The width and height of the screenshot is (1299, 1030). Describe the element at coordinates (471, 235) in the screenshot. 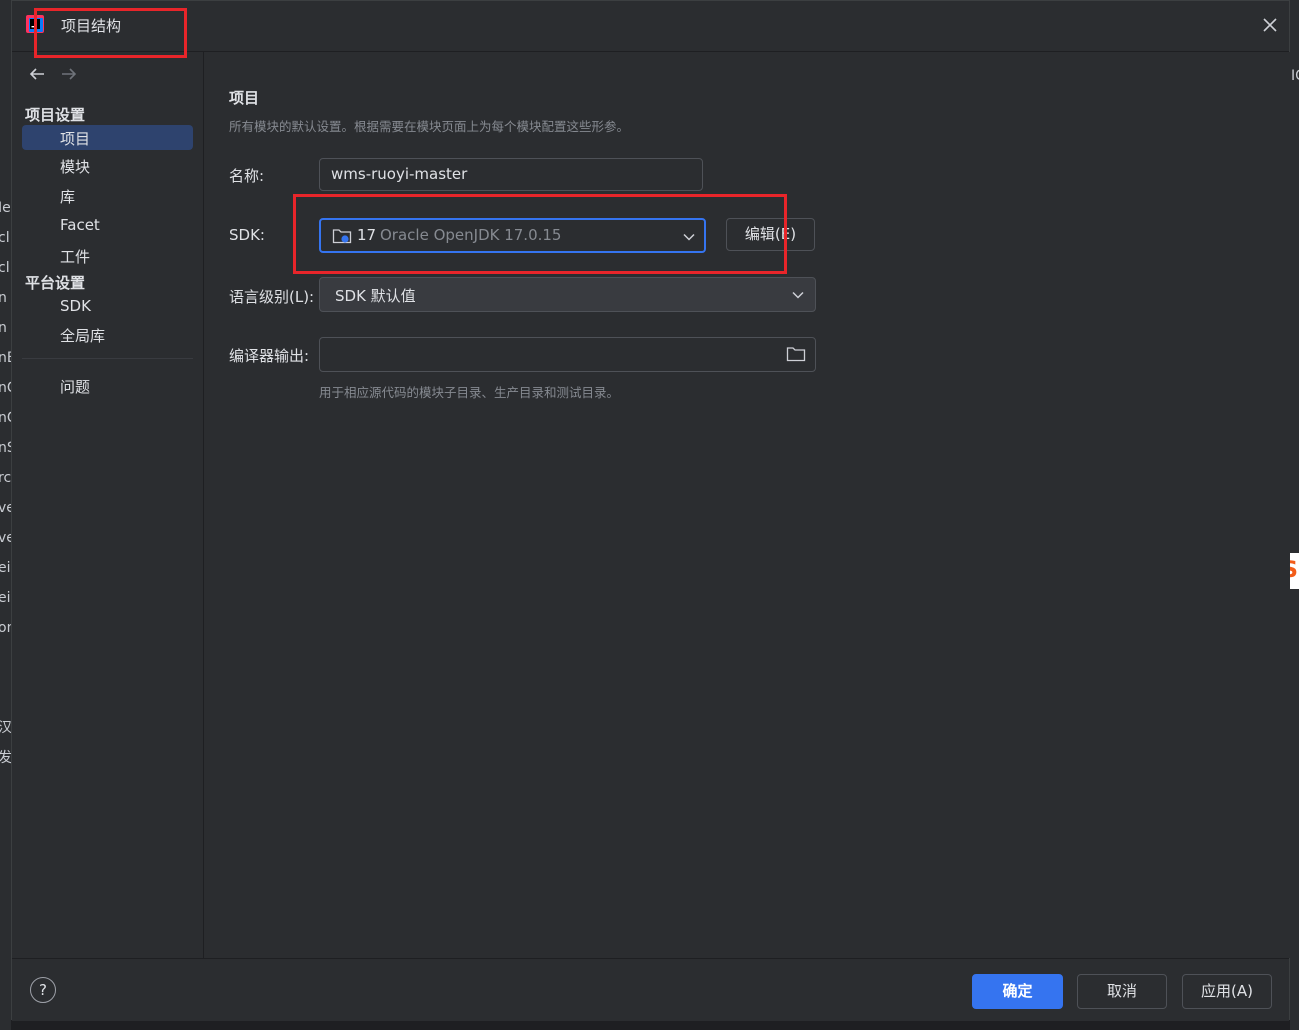

I see `sdk-name: Oracle OpenJDK 17.0.15` at that location.